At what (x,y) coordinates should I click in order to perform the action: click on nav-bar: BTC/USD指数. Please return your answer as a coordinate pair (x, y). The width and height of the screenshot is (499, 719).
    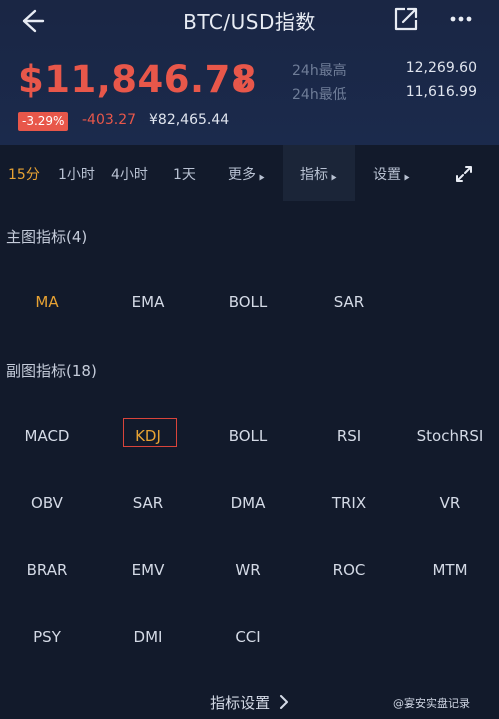
    Looking at the image, I should click on (249, 20).